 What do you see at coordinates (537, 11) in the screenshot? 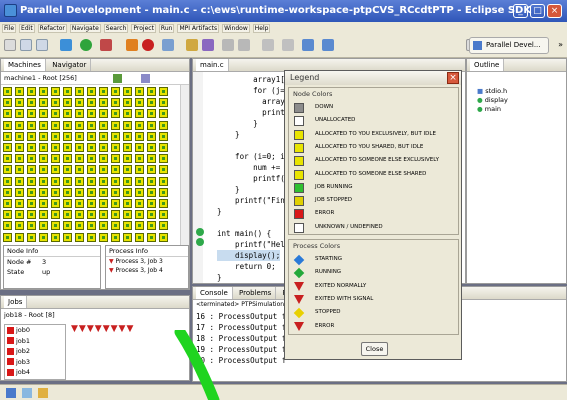
I see `maximize-icon: □` at bounding box center [537, 11].